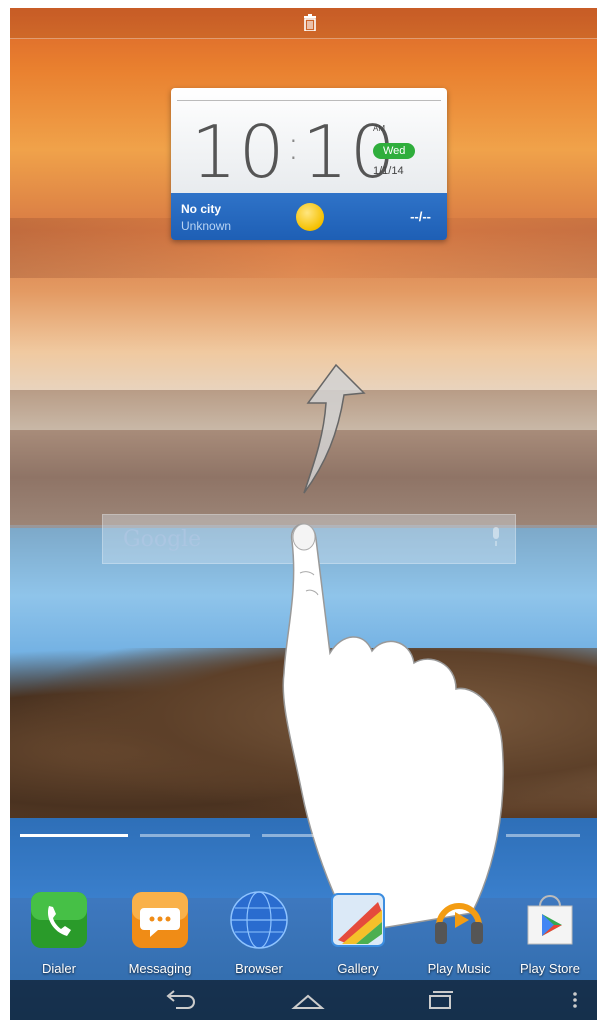  I want to click on message-icon, so click(160, 920).